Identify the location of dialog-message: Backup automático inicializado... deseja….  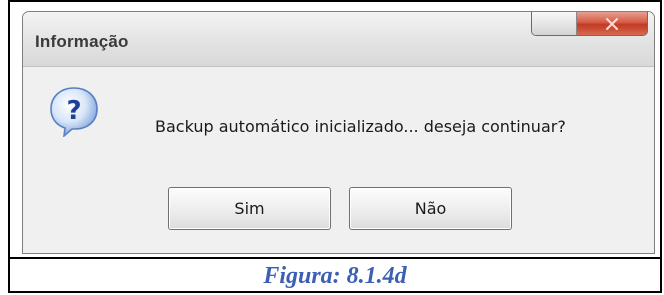
(360, 126).